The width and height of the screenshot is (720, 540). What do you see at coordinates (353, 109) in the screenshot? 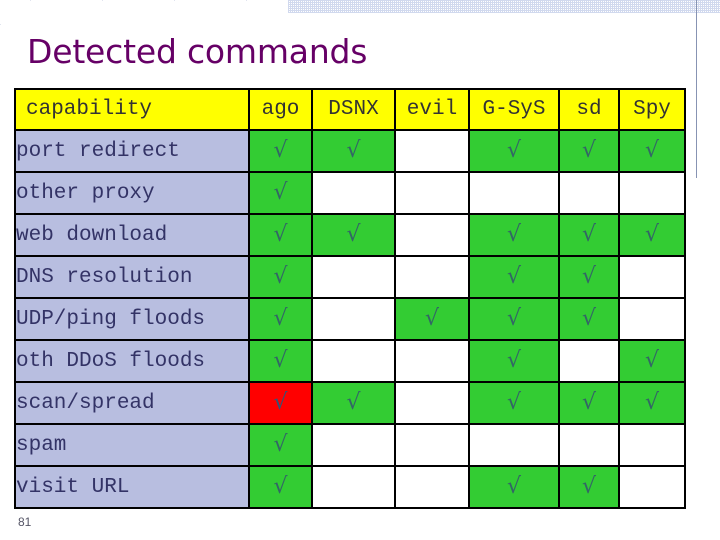
I see `column-header-dsnx: DSNX` at bounding box center [353, 109].